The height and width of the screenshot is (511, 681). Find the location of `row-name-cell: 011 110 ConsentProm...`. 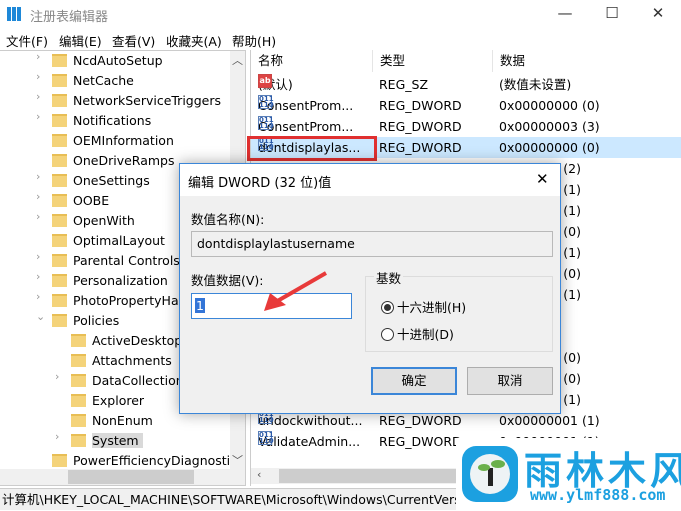

row-name-cell: 011 110 ConsentProm... is located at coordinates (305, 105).